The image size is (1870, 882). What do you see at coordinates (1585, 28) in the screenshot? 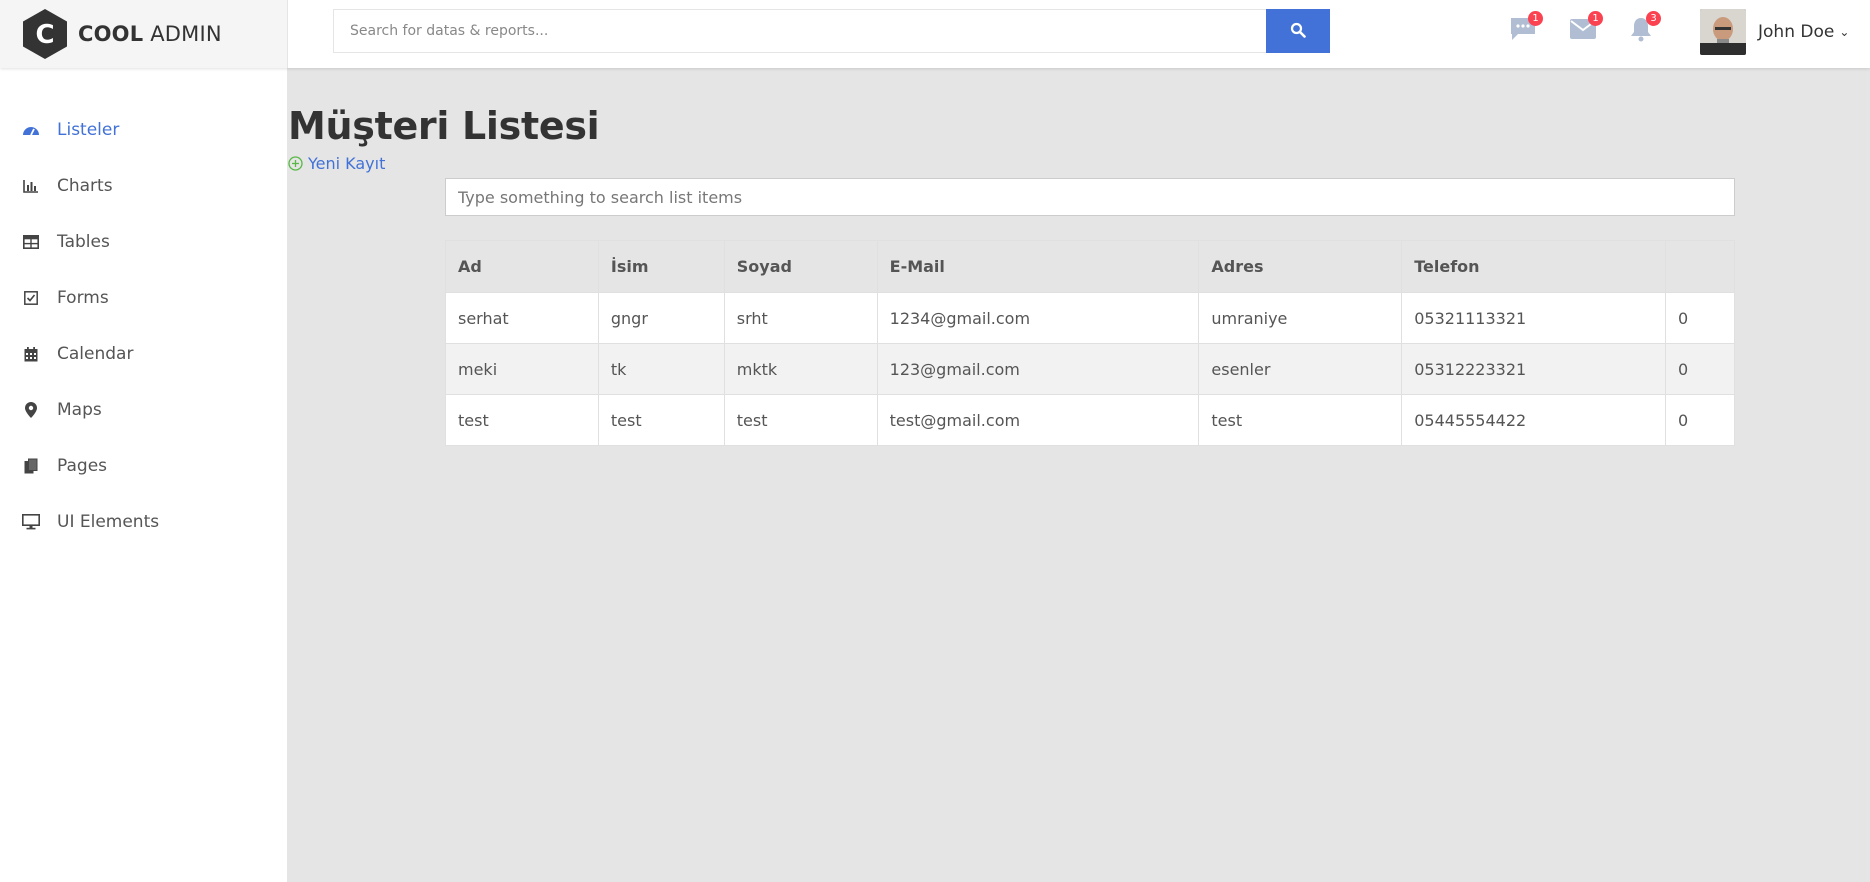
I see `mail-button: 1` at bounding box center [1585, 28].